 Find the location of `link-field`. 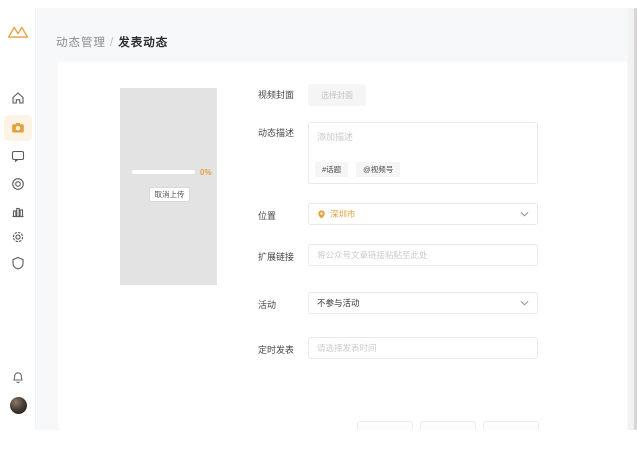

link-field is located at coordinates (423, 255).